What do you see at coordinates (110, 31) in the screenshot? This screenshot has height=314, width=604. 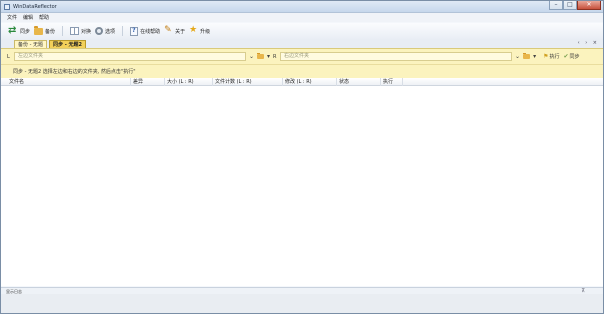 I see `options-button-label: 选项` at bounding box center [110, 31].